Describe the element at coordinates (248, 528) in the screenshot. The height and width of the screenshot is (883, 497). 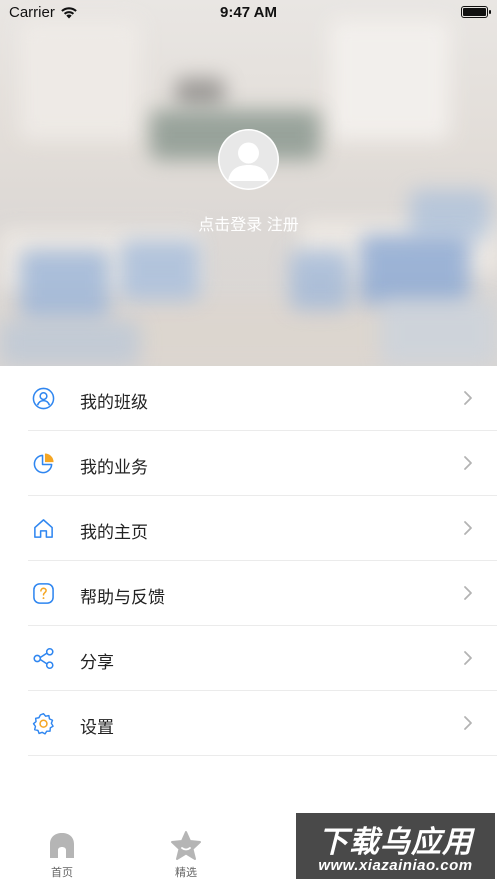
I see `menu-item-my-homepage: 我的主页` at that location.